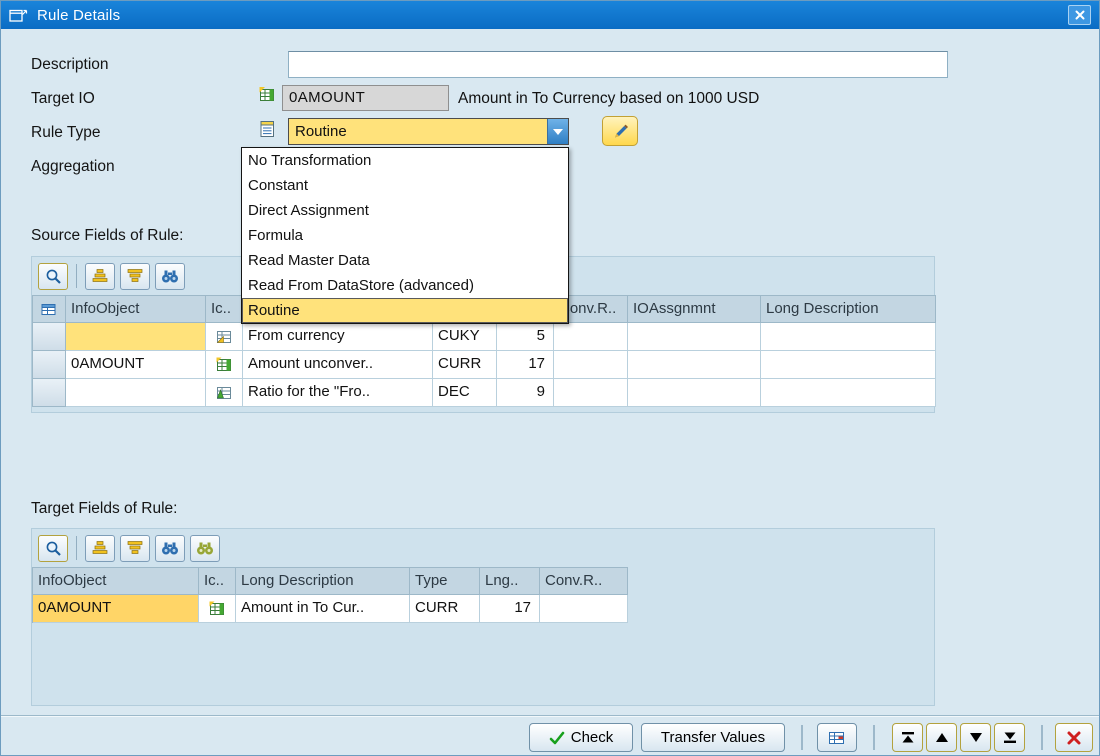  I want to click on length-cell: 9, so click(525, 393).